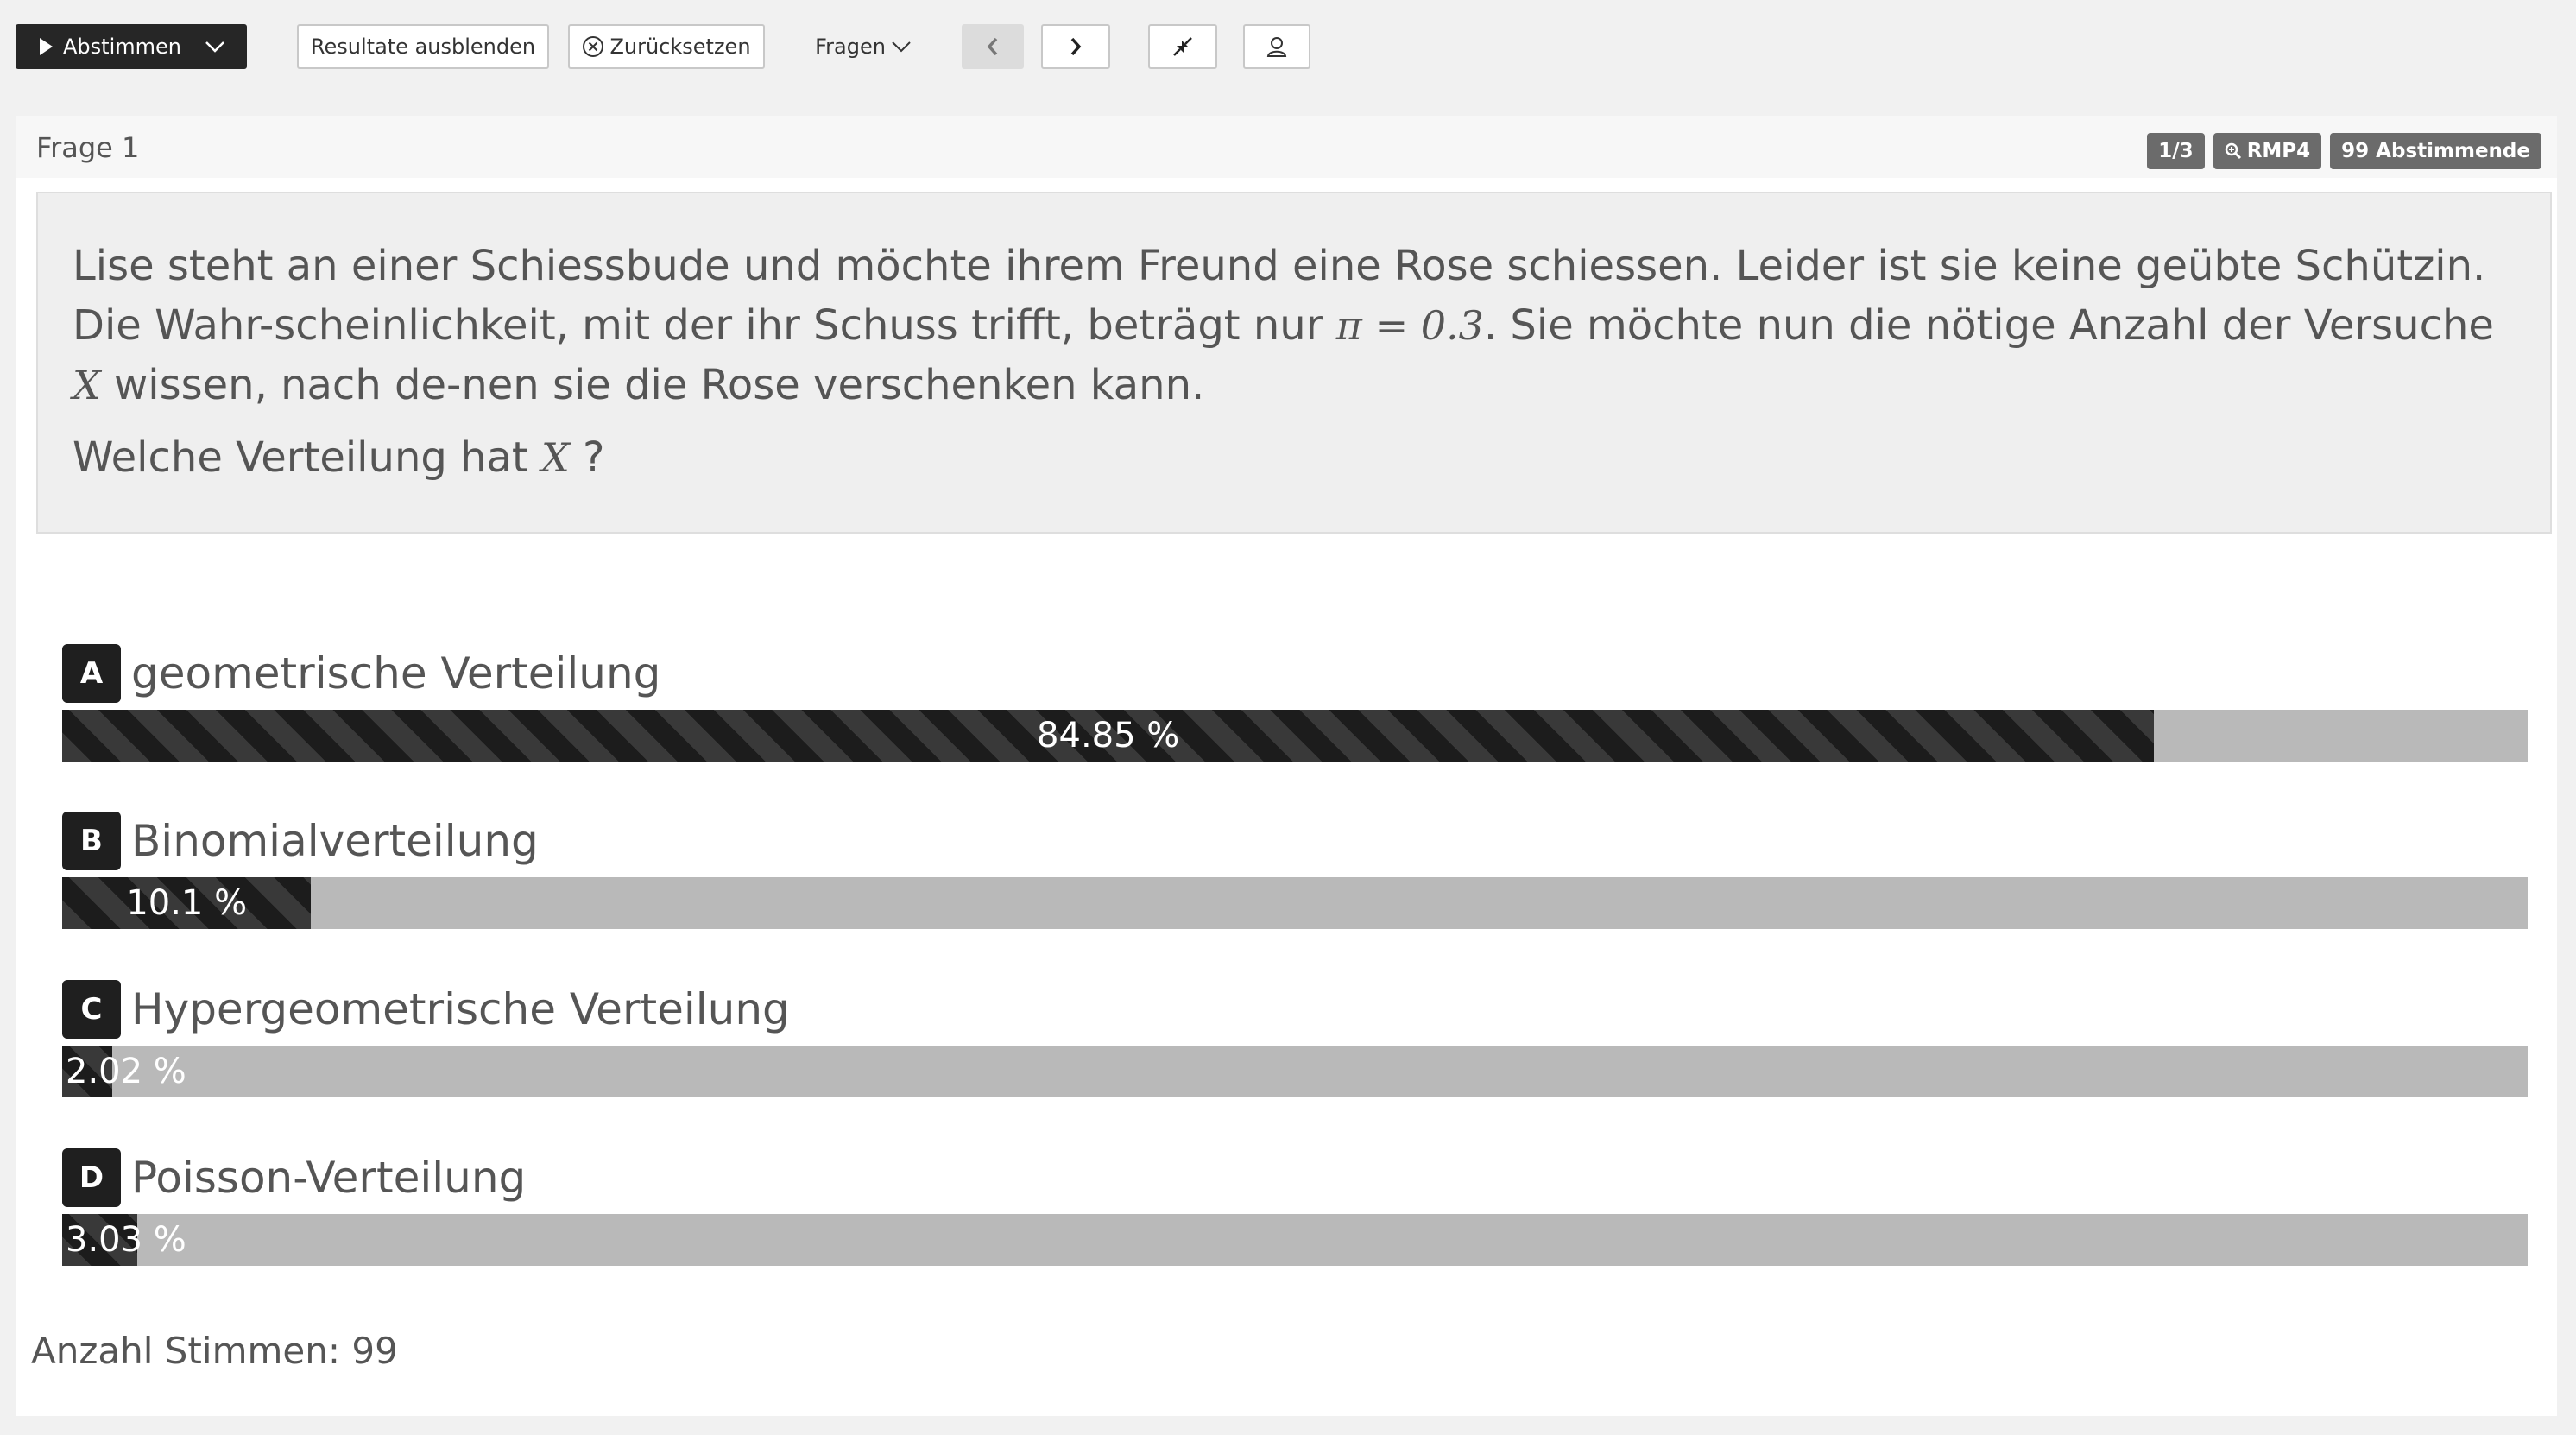 The height and width of the screenshot is (1435, 2576). What do you see at coordinates (91, 673) in the screenshot?
I see `answer-letter: A` at bounding box center [91, 673].